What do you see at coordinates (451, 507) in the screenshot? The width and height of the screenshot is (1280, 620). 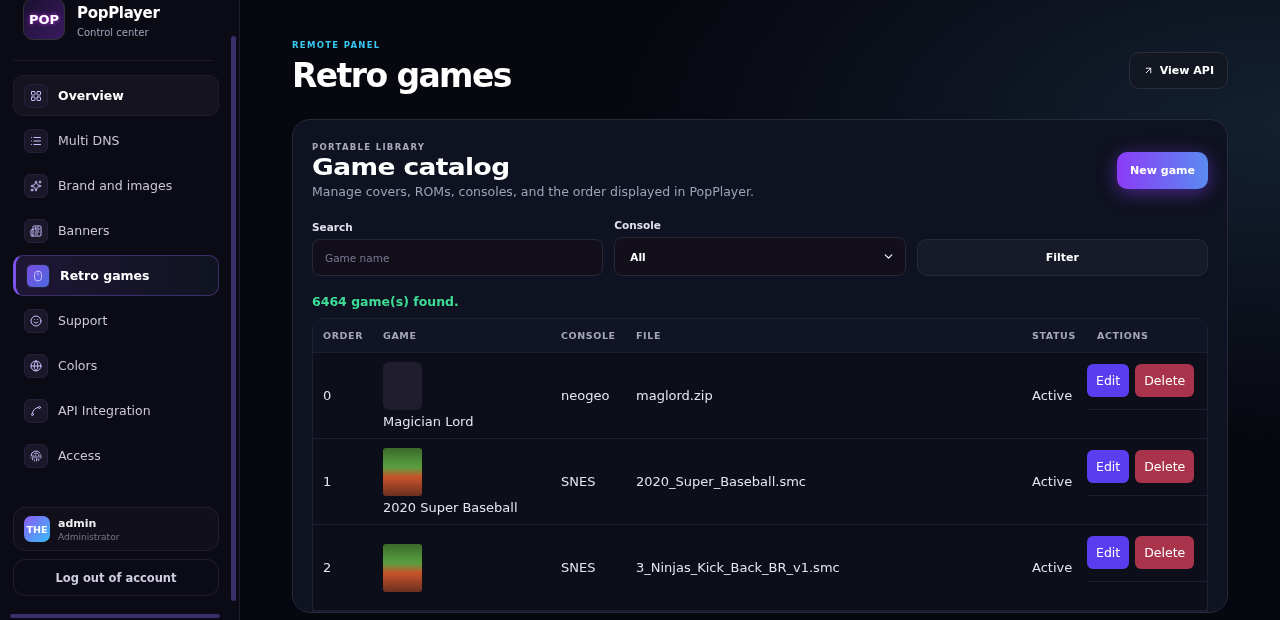 I see `table-cell-text: 2020 Super Baseball` at bounding box center [451, 507].